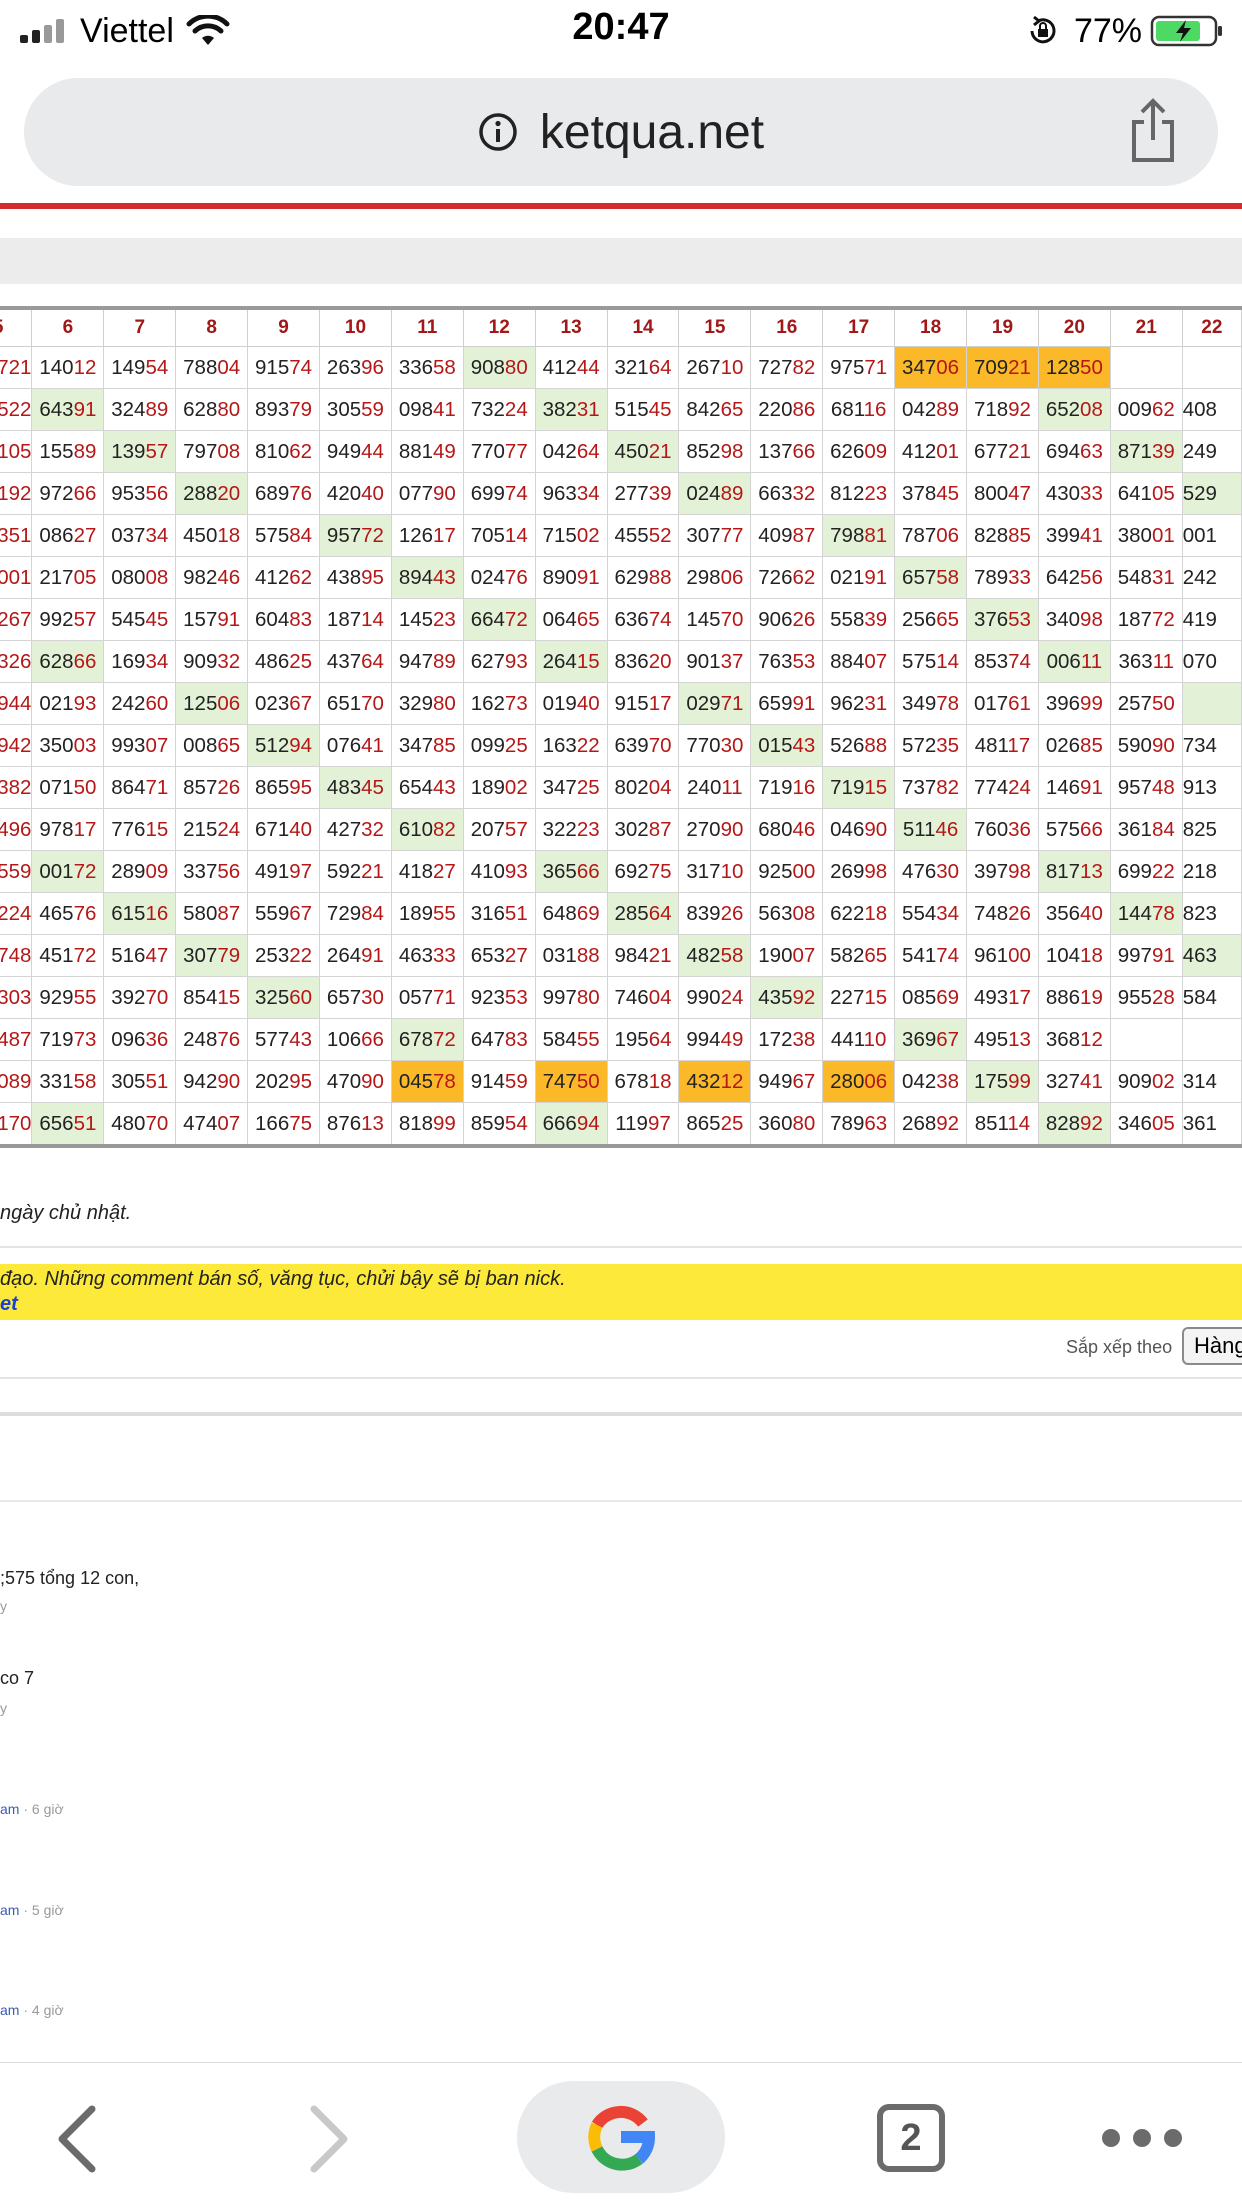 This screenshot has height=2209, width=1242. I want to click on result-cell: 02476, so click(499, 577).